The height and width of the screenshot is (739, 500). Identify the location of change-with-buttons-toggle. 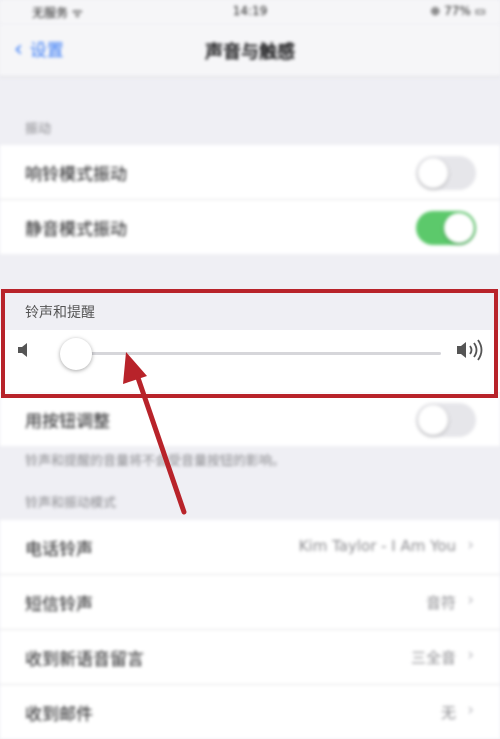
(446, 420).